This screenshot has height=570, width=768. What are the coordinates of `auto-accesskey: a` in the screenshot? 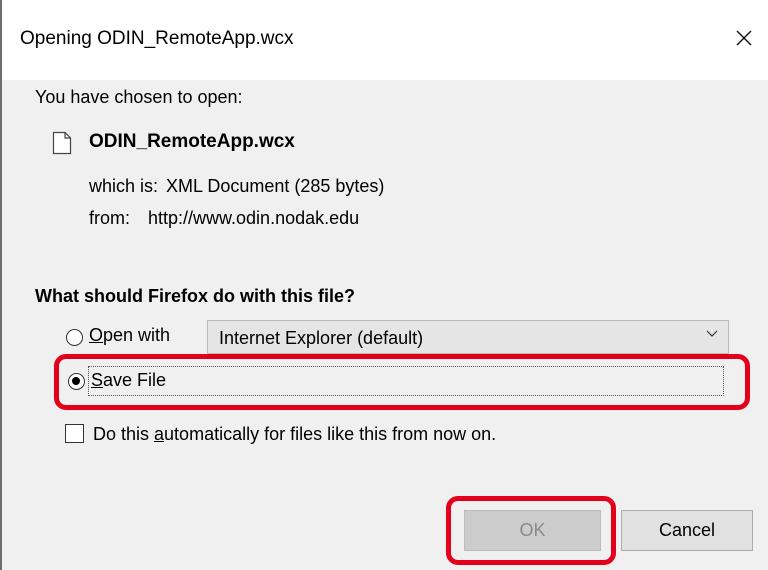 It's located at (159, 434).